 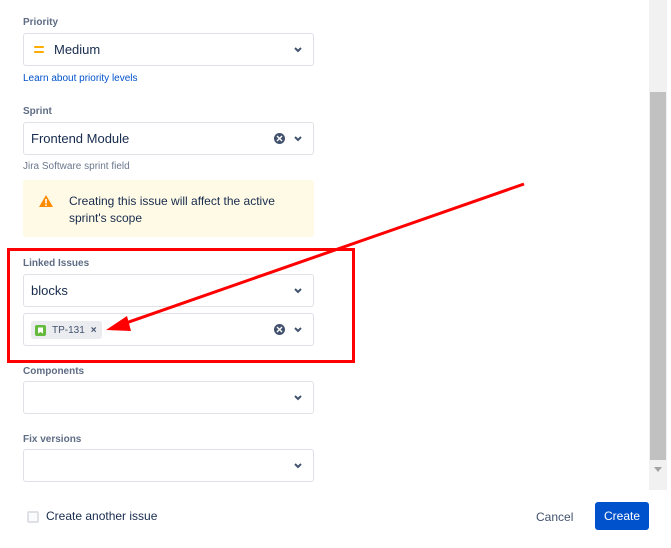 I want to click on dialog-footer: Create another issue Cancel Create, so click(x=335, y=519).